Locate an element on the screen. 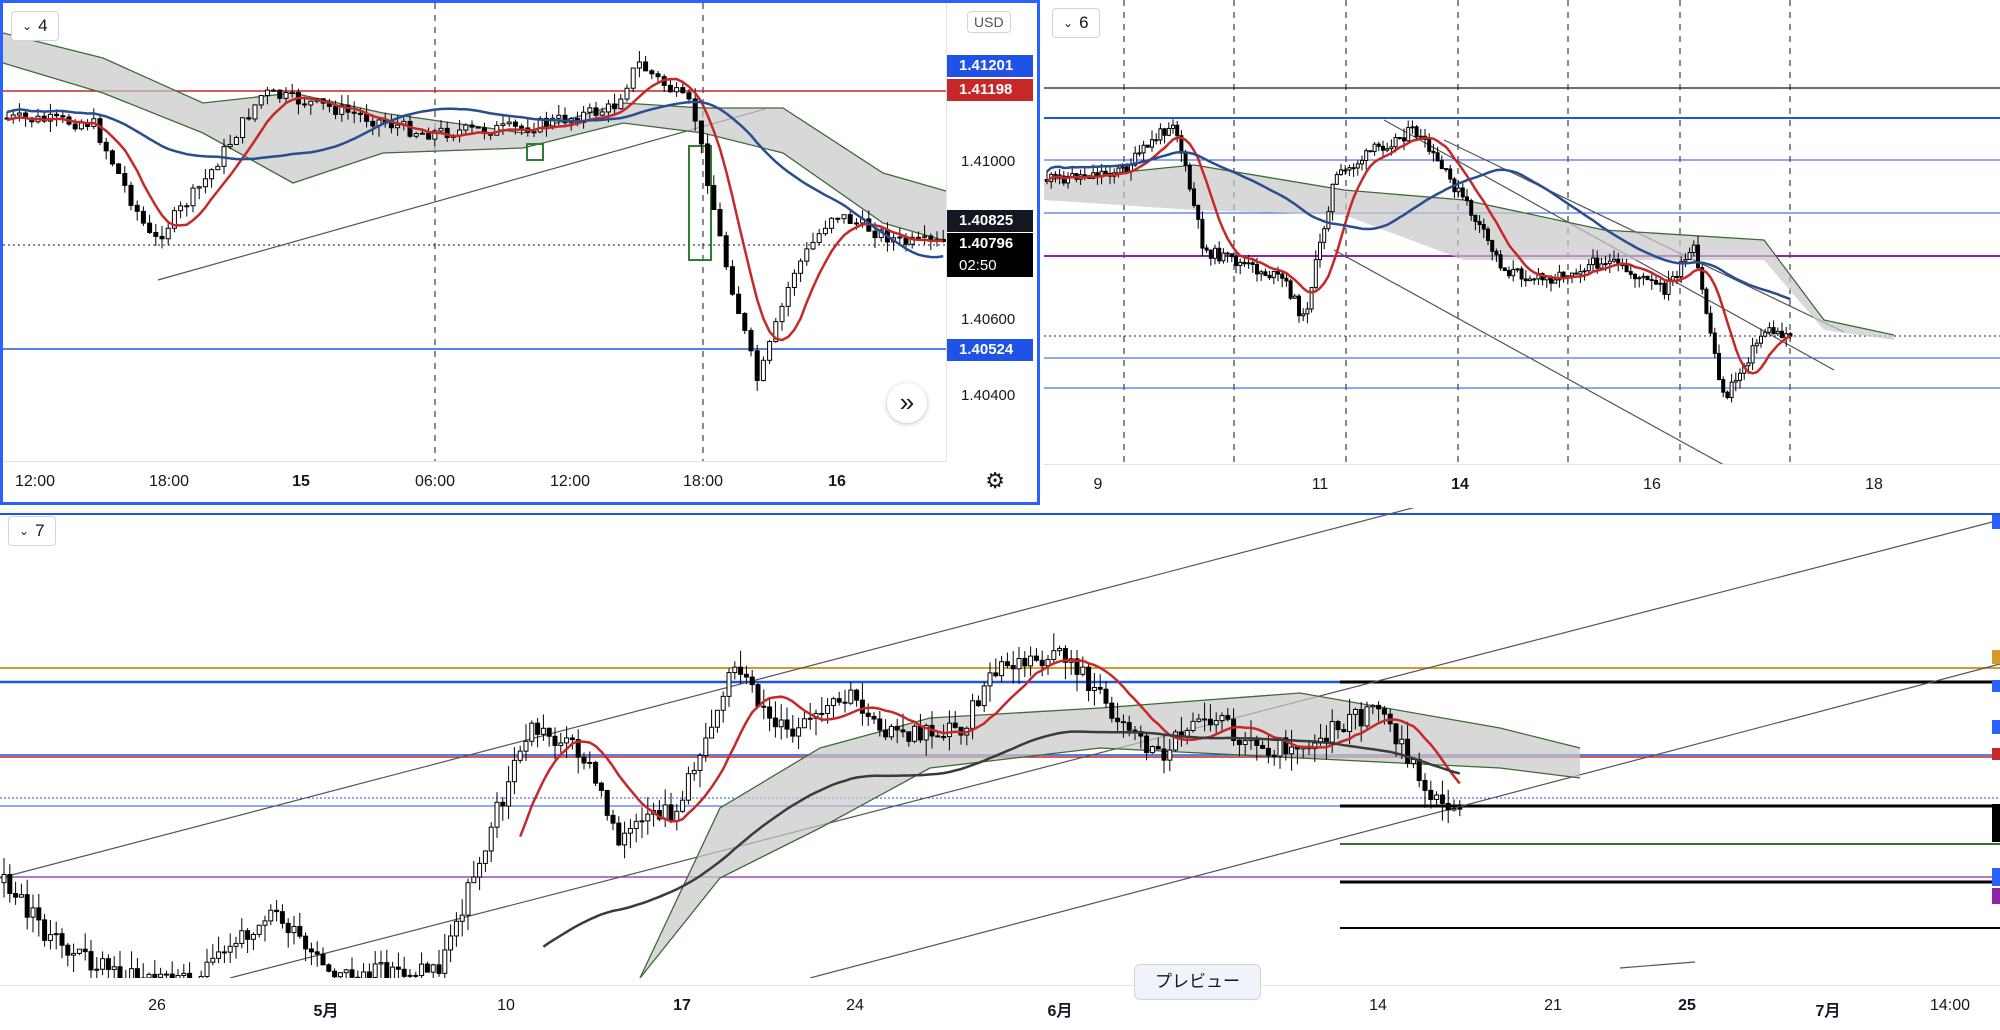 The width and height of the screenshot is (2000, 1030). time-axis-b: 9 11 14 16 18 is located at coordinates (1522, 484).